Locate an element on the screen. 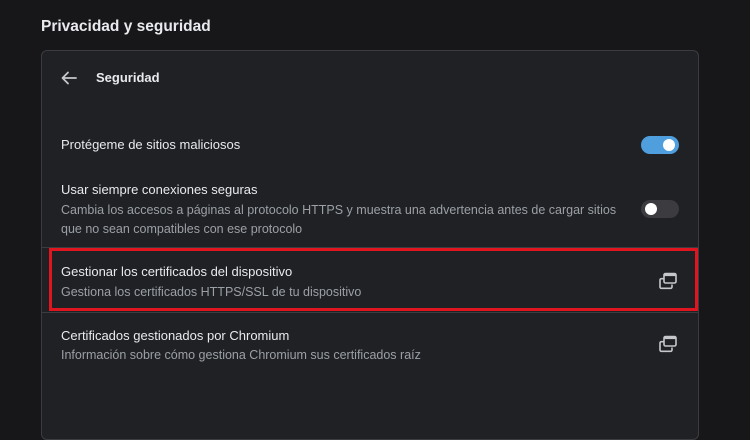  external-link-icon is located at coordinates (668, 344).